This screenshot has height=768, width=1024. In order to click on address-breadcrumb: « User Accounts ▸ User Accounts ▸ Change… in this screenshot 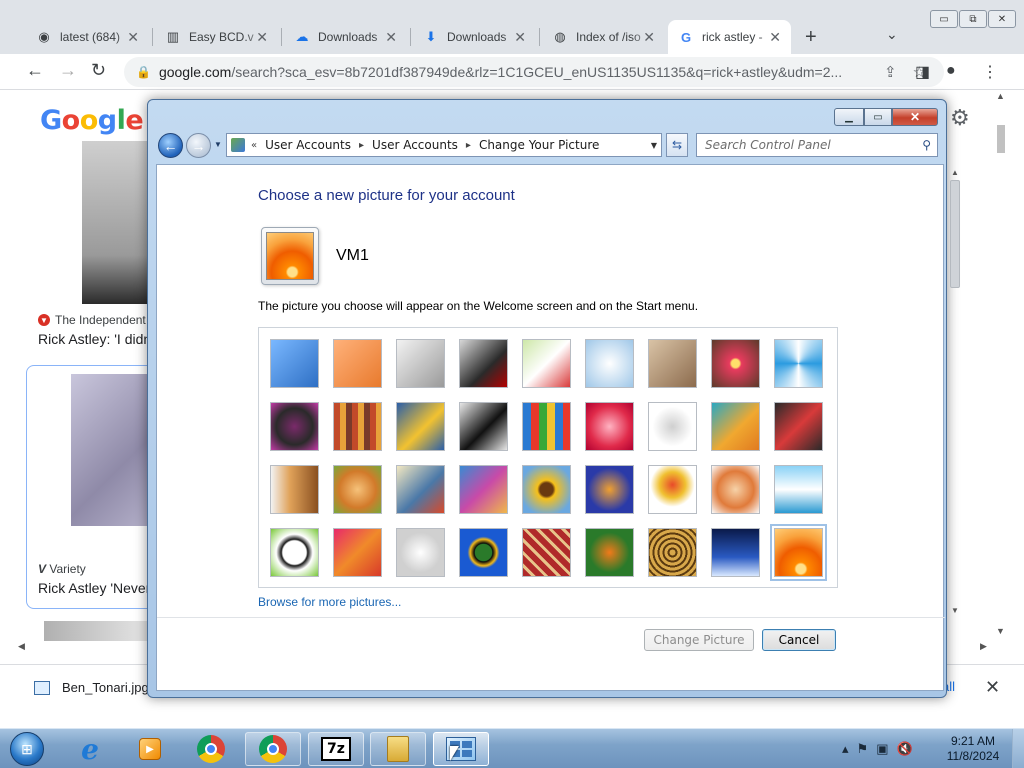, I will do `click(444, 145)`.